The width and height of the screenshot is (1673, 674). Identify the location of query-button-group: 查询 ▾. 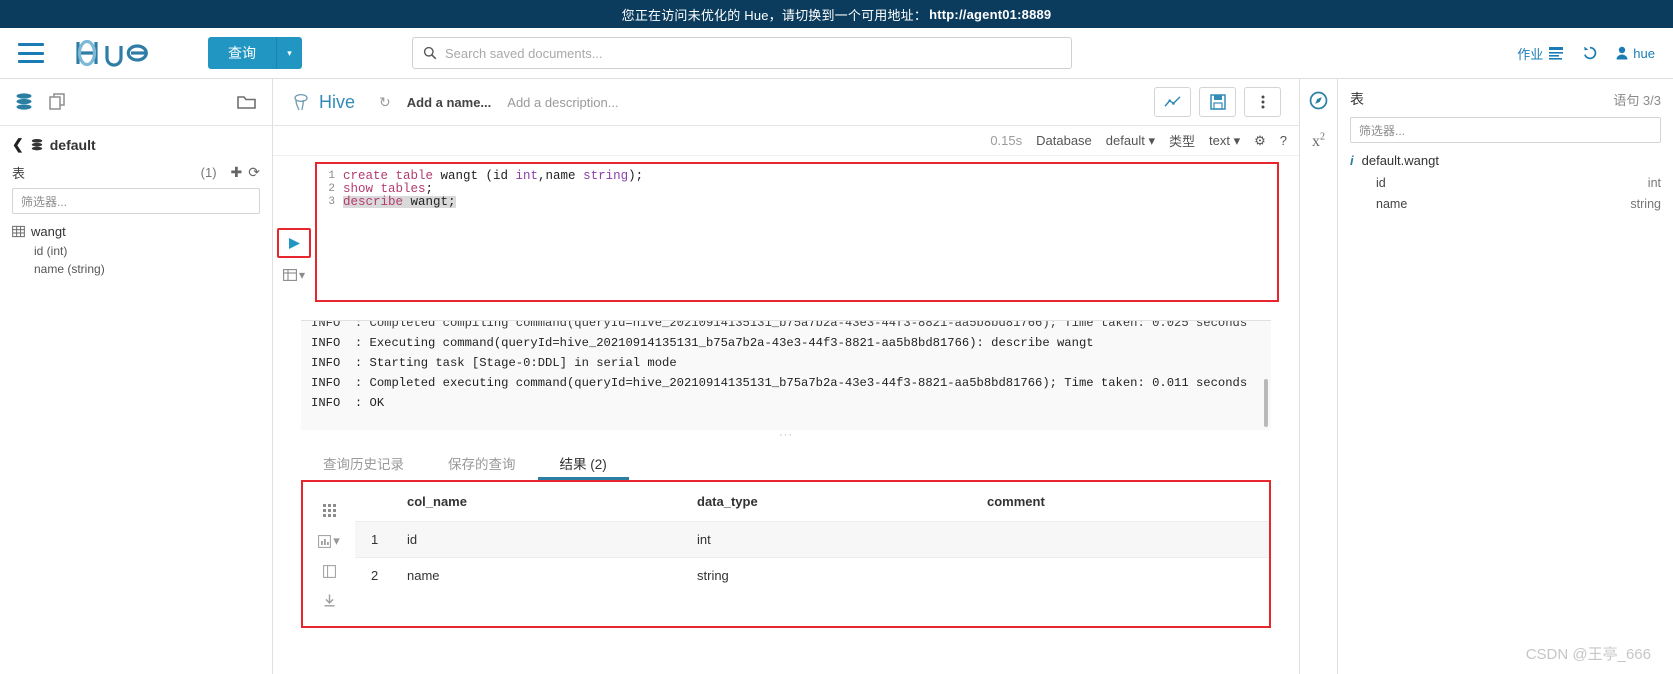
(255, 53).